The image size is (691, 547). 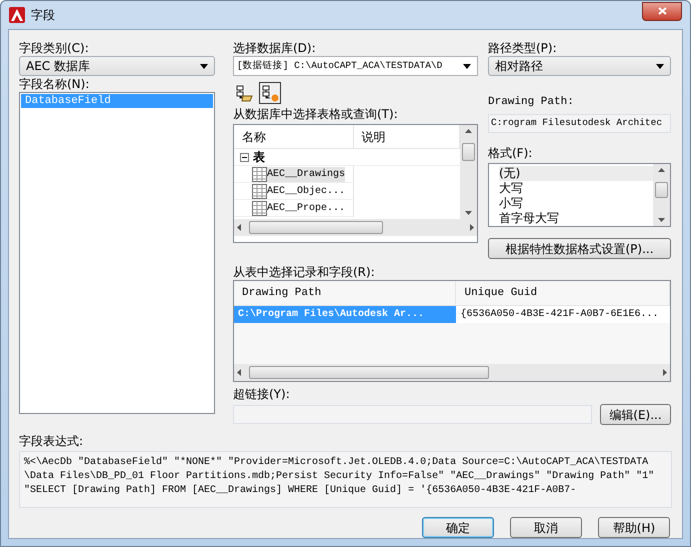 I want to click on close-icon, so click(x=662, y=11).